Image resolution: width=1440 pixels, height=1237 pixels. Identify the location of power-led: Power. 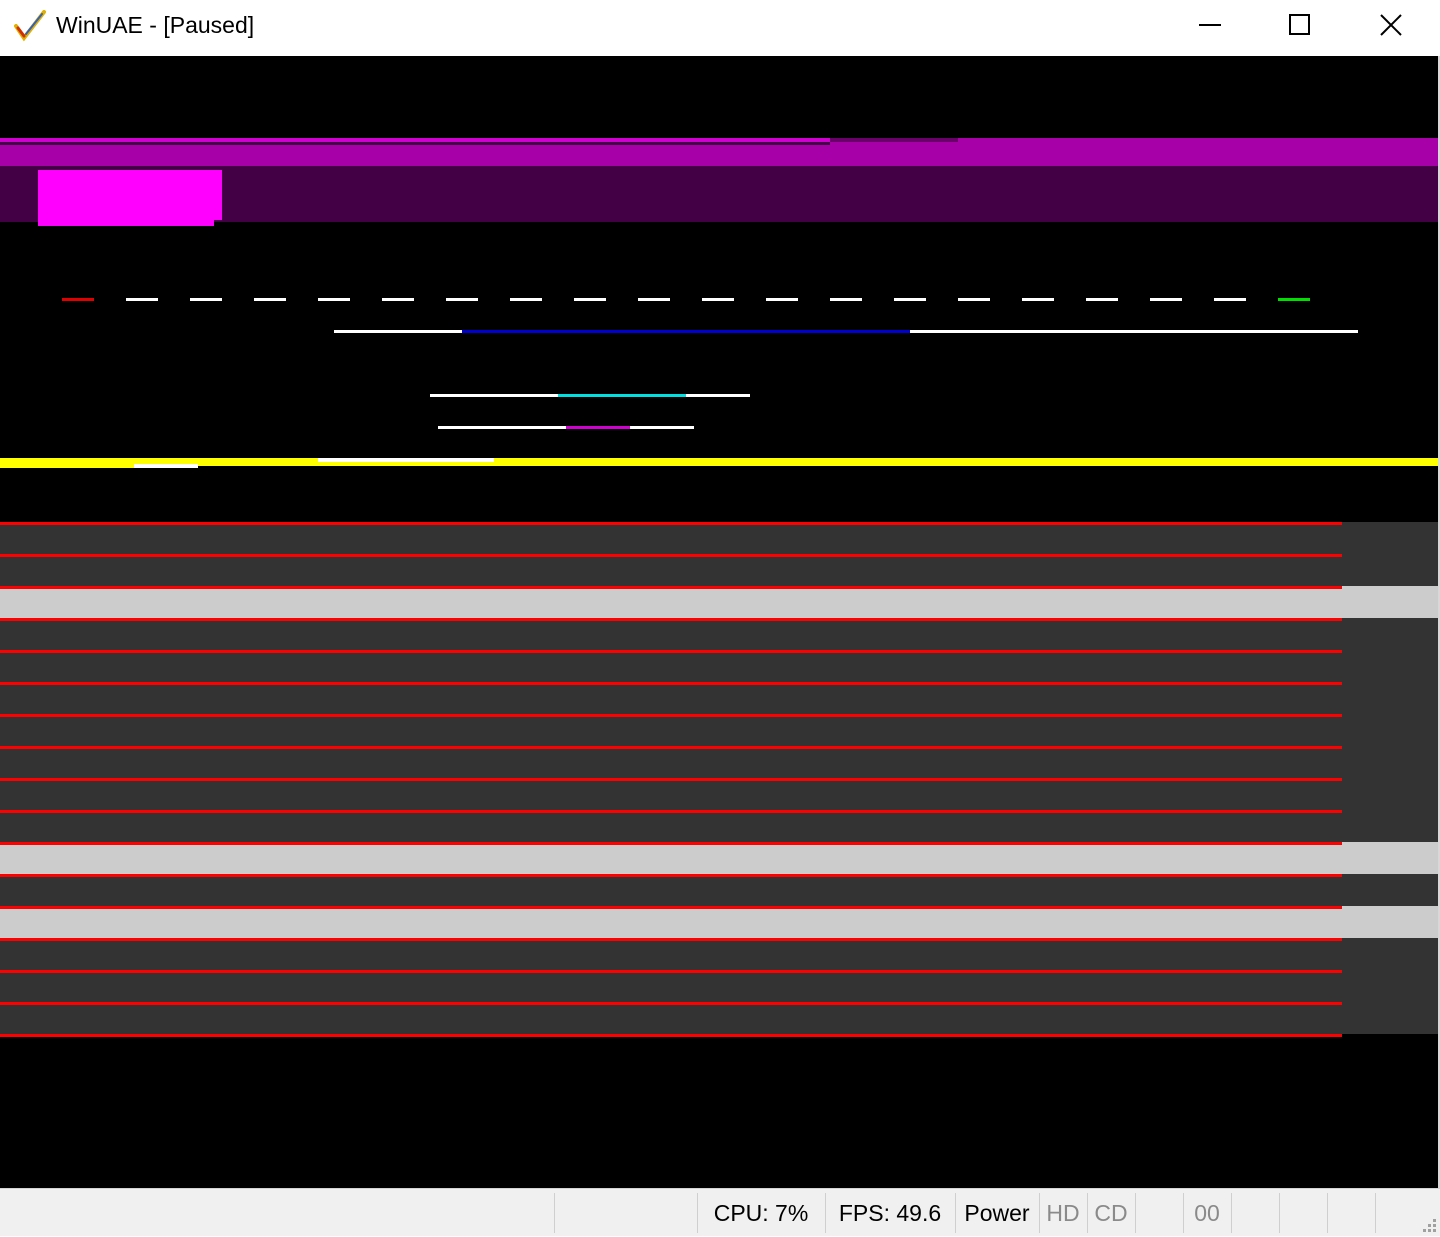
(997, 1212).